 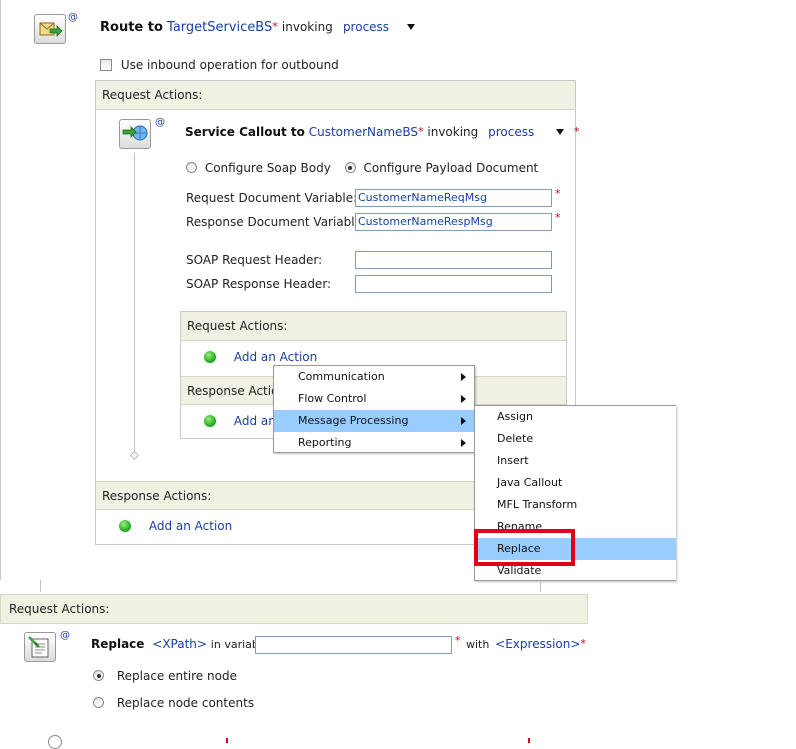 What do you see at coordinates (350, 167) in the screenshot?
I see `configure-payload-radio` at bounding box center [350, 167].